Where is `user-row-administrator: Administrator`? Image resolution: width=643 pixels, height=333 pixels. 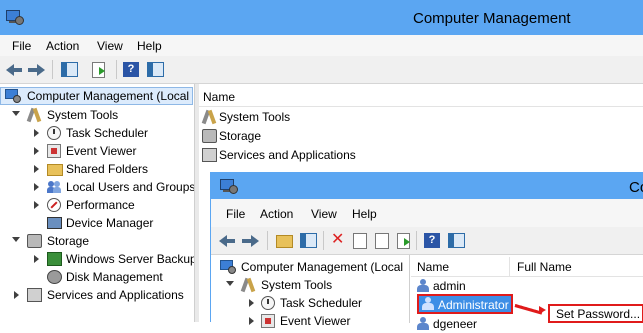 user-row-administrator: Administrator is located at coordinates (465, 304).